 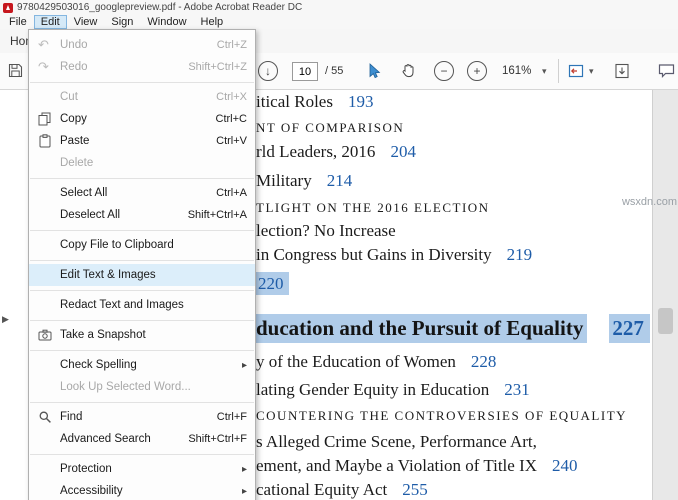 What do you see at coordinates (142, 141) in the screenshot?
I see `menu-item-paste: Paste Ctrl+V` at bounding box center [142, 141].